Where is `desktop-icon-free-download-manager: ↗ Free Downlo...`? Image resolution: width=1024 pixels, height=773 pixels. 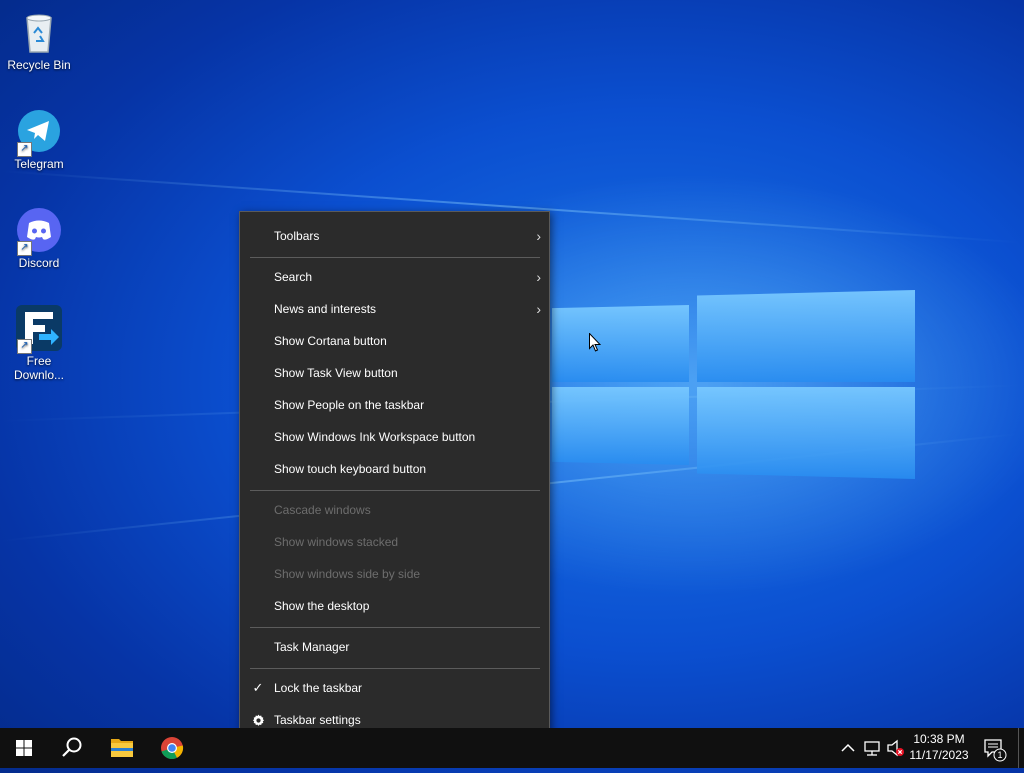
desktop-icon-free-download-manager: ↗ Free Downlo... is located at coordinates (39, 343).